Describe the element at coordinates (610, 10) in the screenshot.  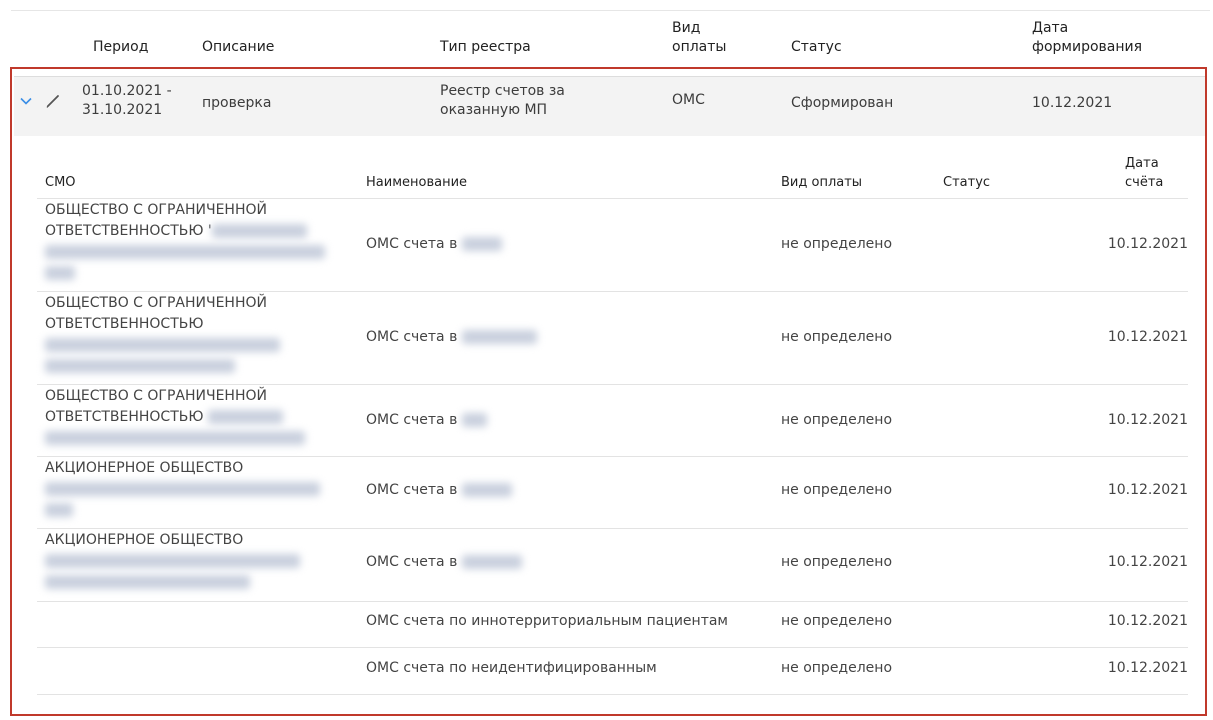
I see `top-divider` at that location.